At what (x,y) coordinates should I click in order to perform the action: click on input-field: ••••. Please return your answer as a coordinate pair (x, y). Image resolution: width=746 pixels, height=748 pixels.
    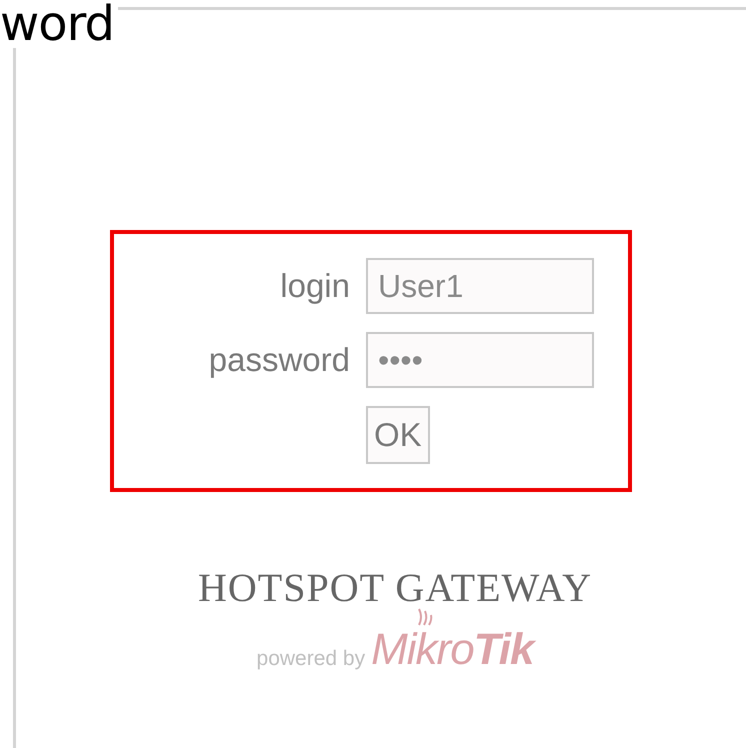
    Looking at the image, I should click on (480, 360).